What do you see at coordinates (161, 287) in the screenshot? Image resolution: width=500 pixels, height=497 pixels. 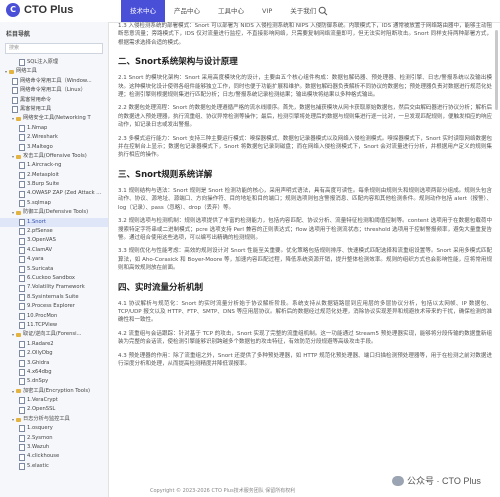 I see `section-heading: 四、实时流量分析机制` at bounding box center [161, 287].